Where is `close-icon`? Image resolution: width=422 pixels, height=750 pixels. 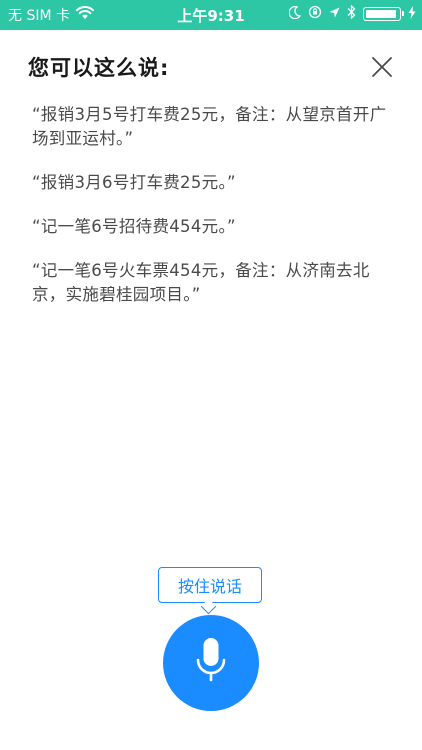
close-icon is located at coordinates (382, 70).